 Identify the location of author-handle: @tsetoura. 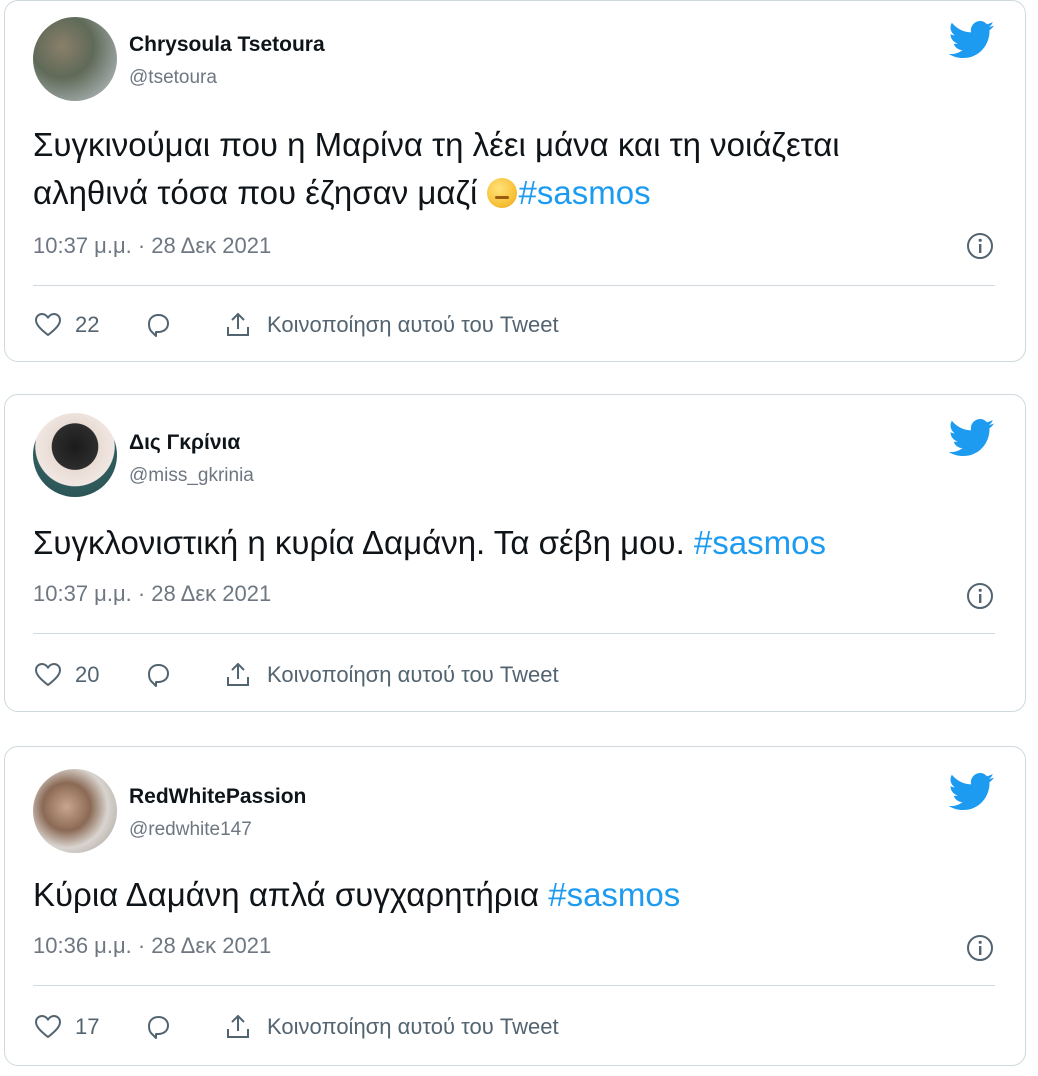
(173, 78).